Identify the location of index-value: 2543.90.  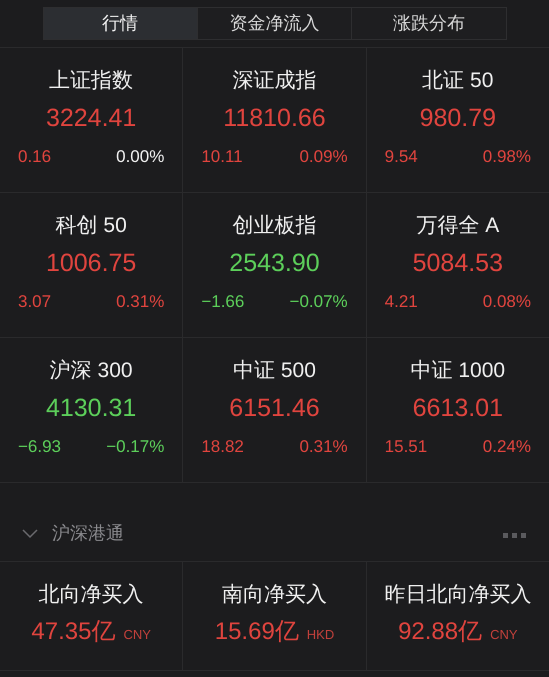
(274, 263).